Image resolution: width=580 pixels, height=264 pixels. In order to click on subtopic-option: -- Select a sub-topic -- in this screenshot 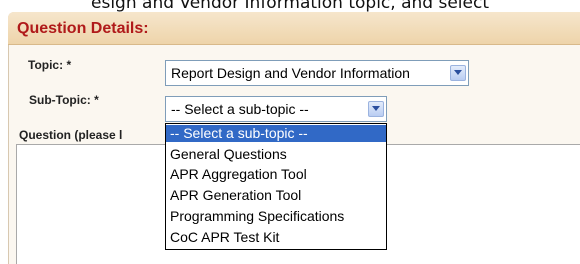, I will do `click(276, 133)`.